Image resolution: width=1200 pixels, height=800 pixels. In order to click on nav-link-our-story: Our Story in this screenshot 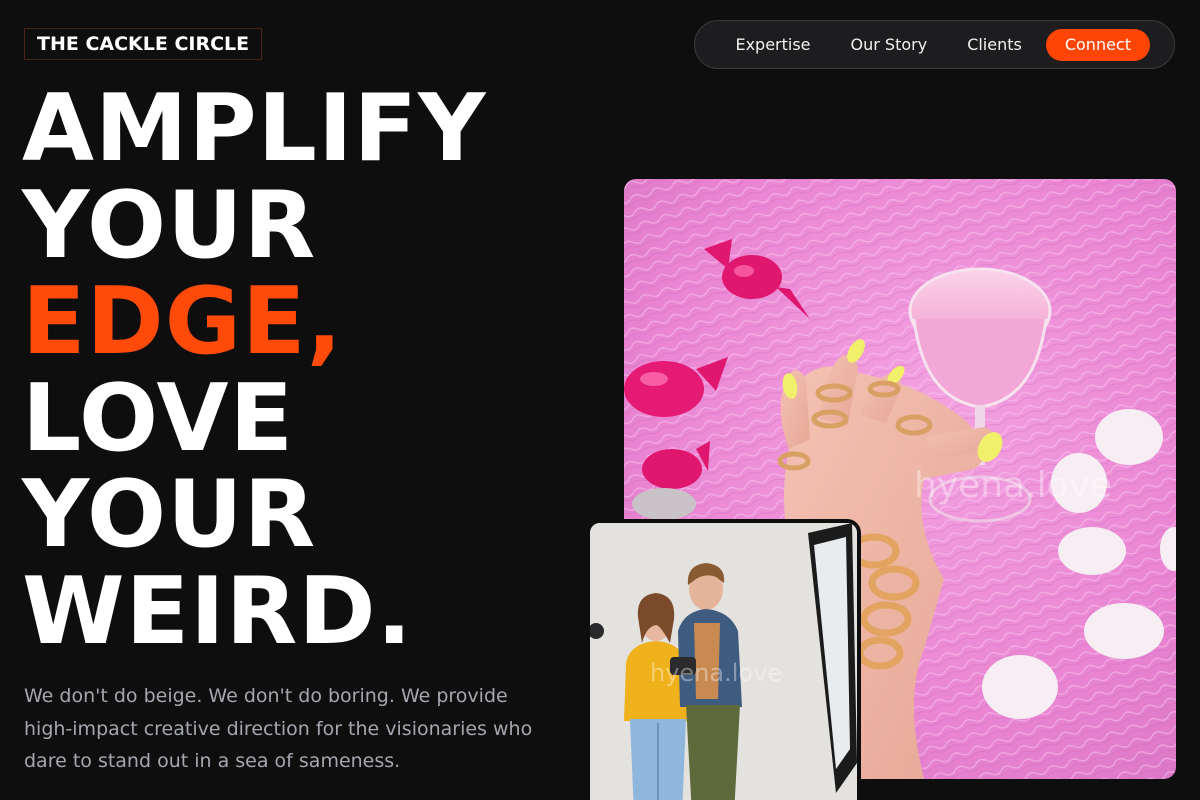, I will do `click(889, 44)`.